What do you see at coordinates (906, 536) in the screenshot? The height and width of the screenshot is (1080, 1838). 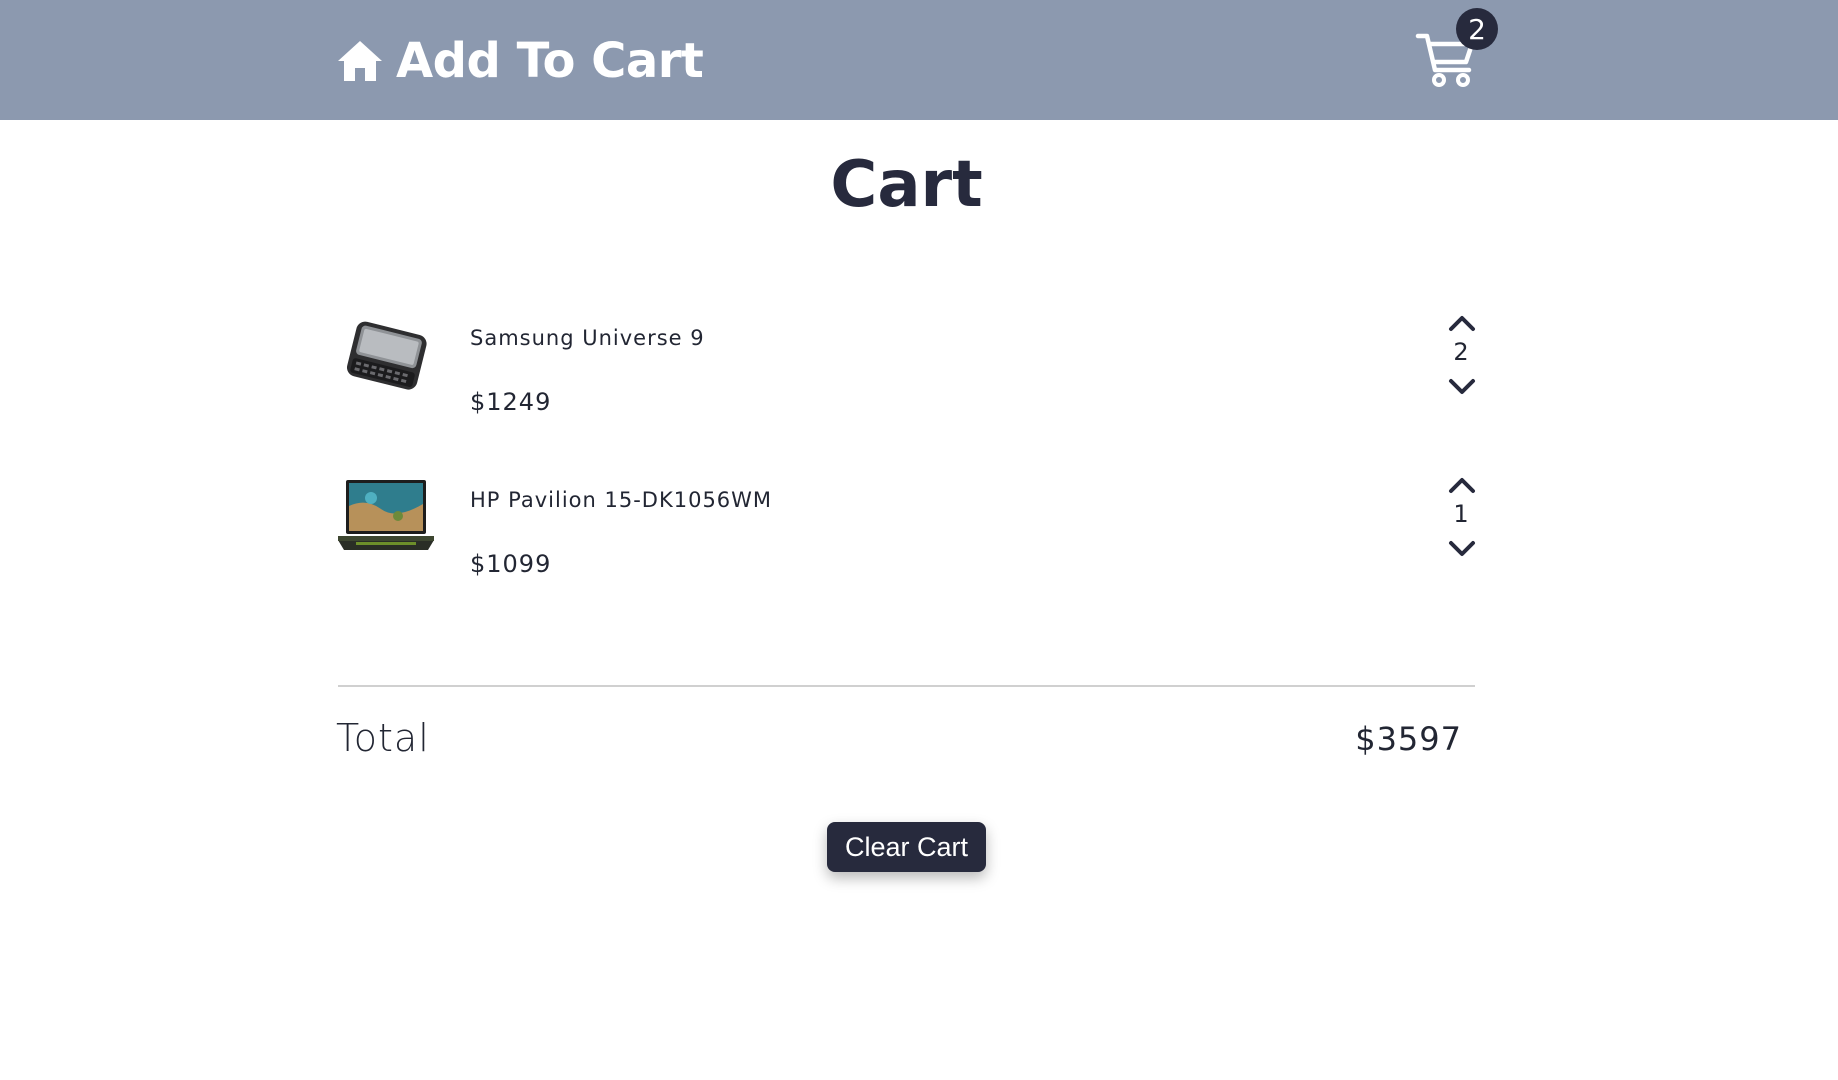 I see `cart-item: HP Pavilion 15-DK1056WM $1099 1` at bounding box center [906, 536].